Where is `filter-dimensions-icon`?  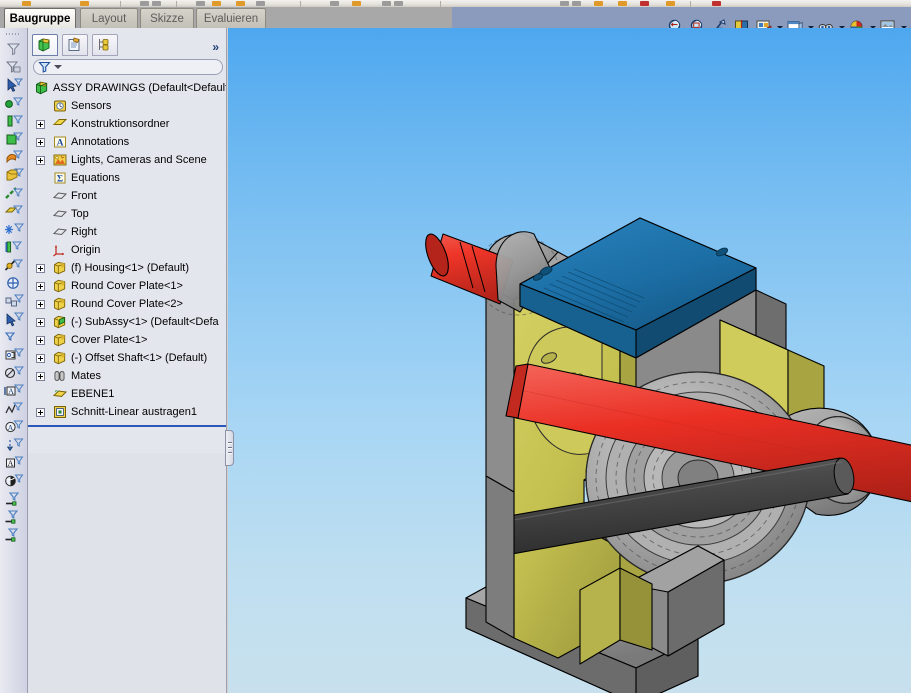 filter-dimensions-icon is located at coordinates (14, 337).